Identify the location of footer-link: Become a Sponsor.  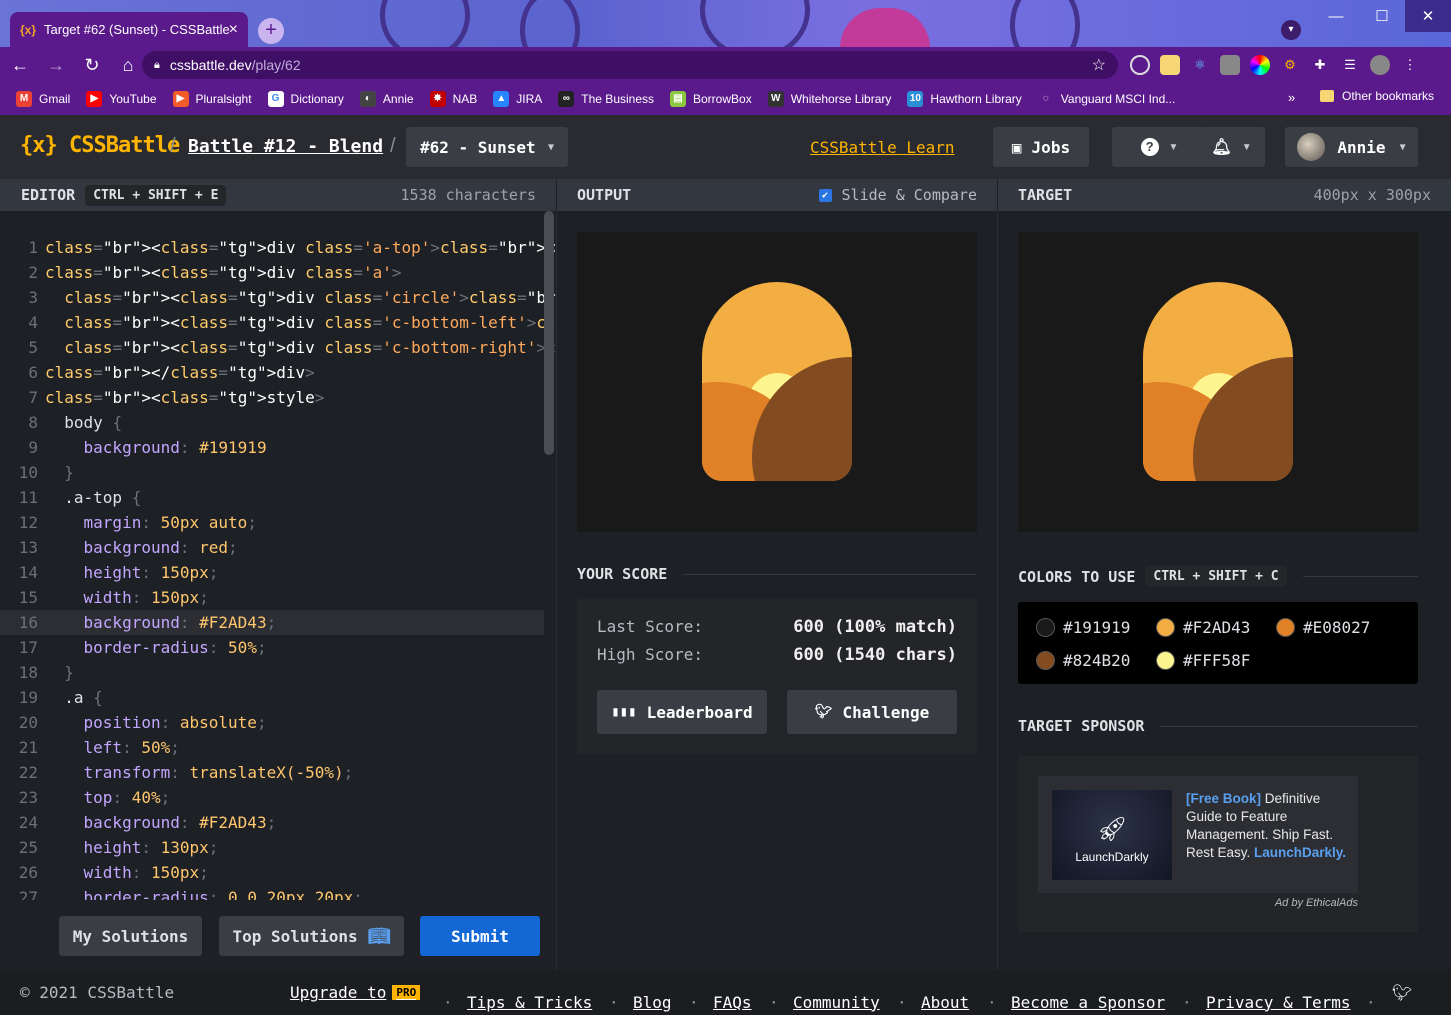
(1088, 1002).